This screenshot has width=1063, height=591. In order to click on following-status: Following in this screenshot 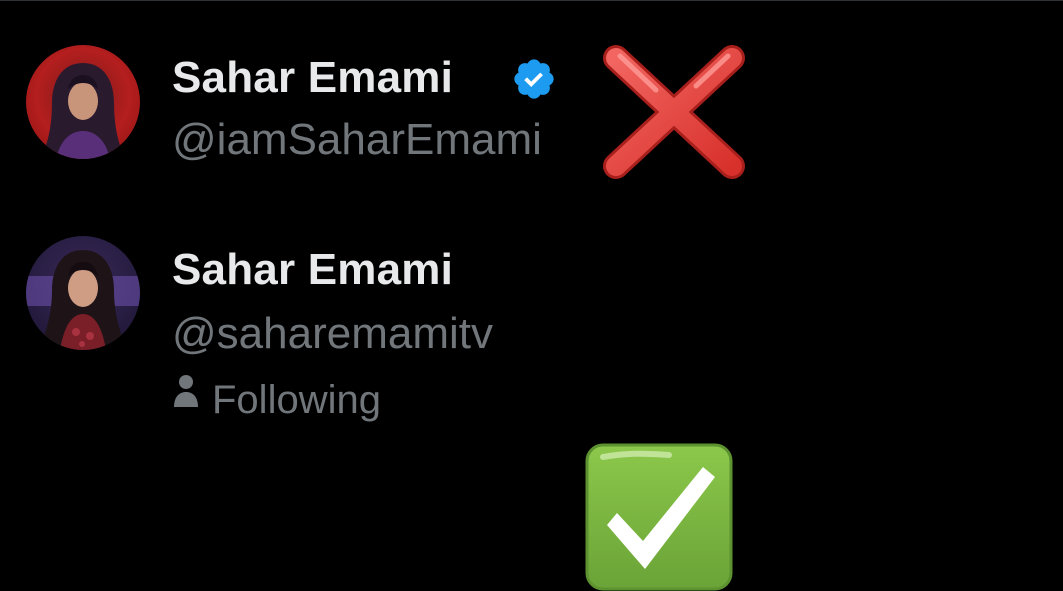, I will do `click(276, 400)`.